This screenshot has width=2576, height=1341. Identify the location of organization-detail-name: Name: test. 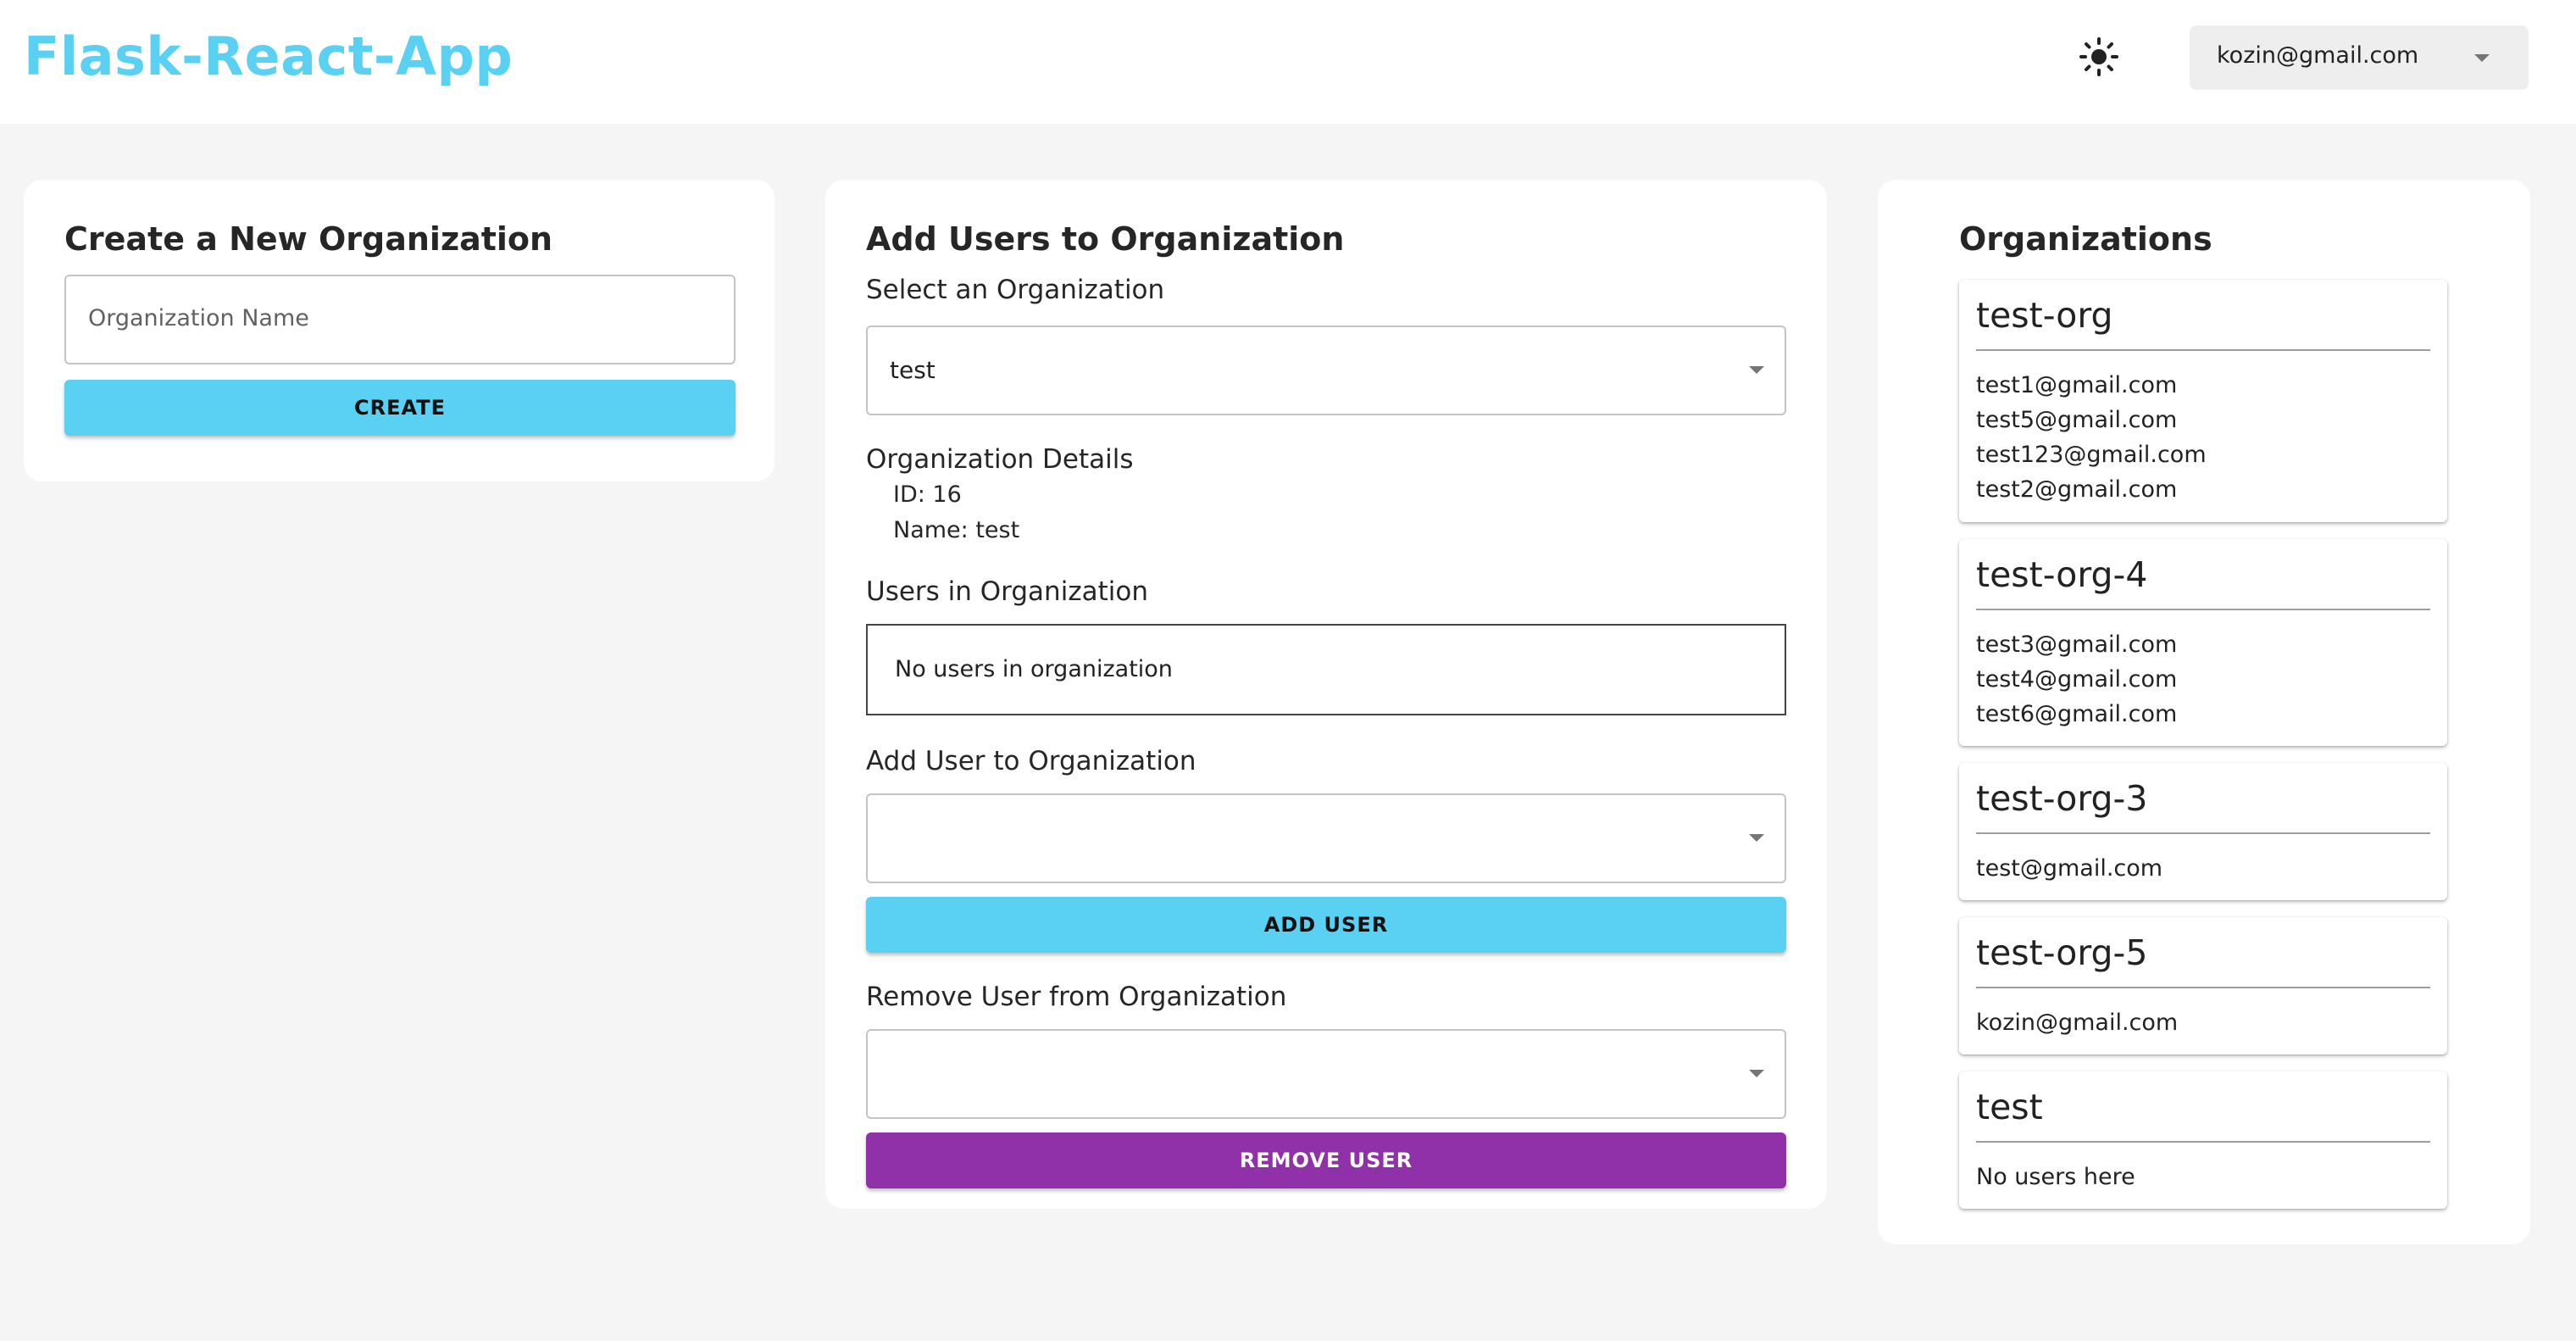
(956, 530).